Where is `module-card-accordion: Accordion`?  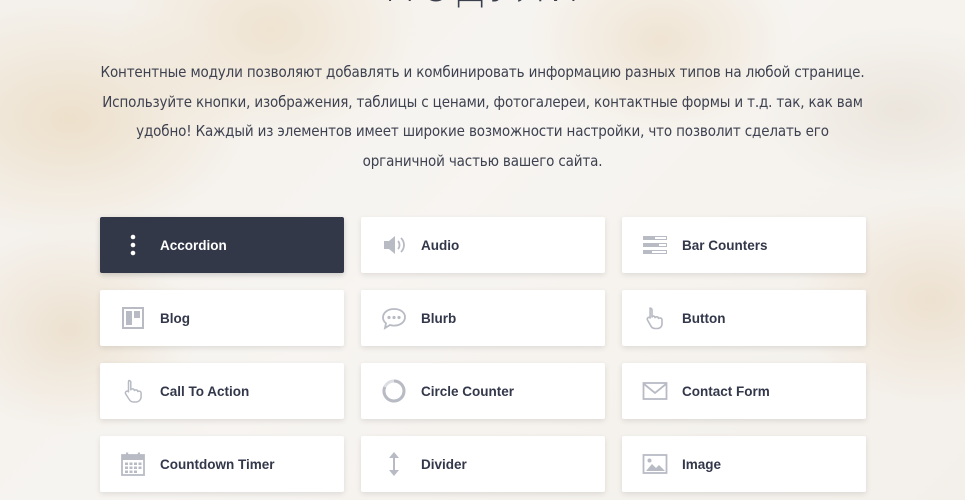 module-card-accordion: Accordion is located at coordinates (222, 245).